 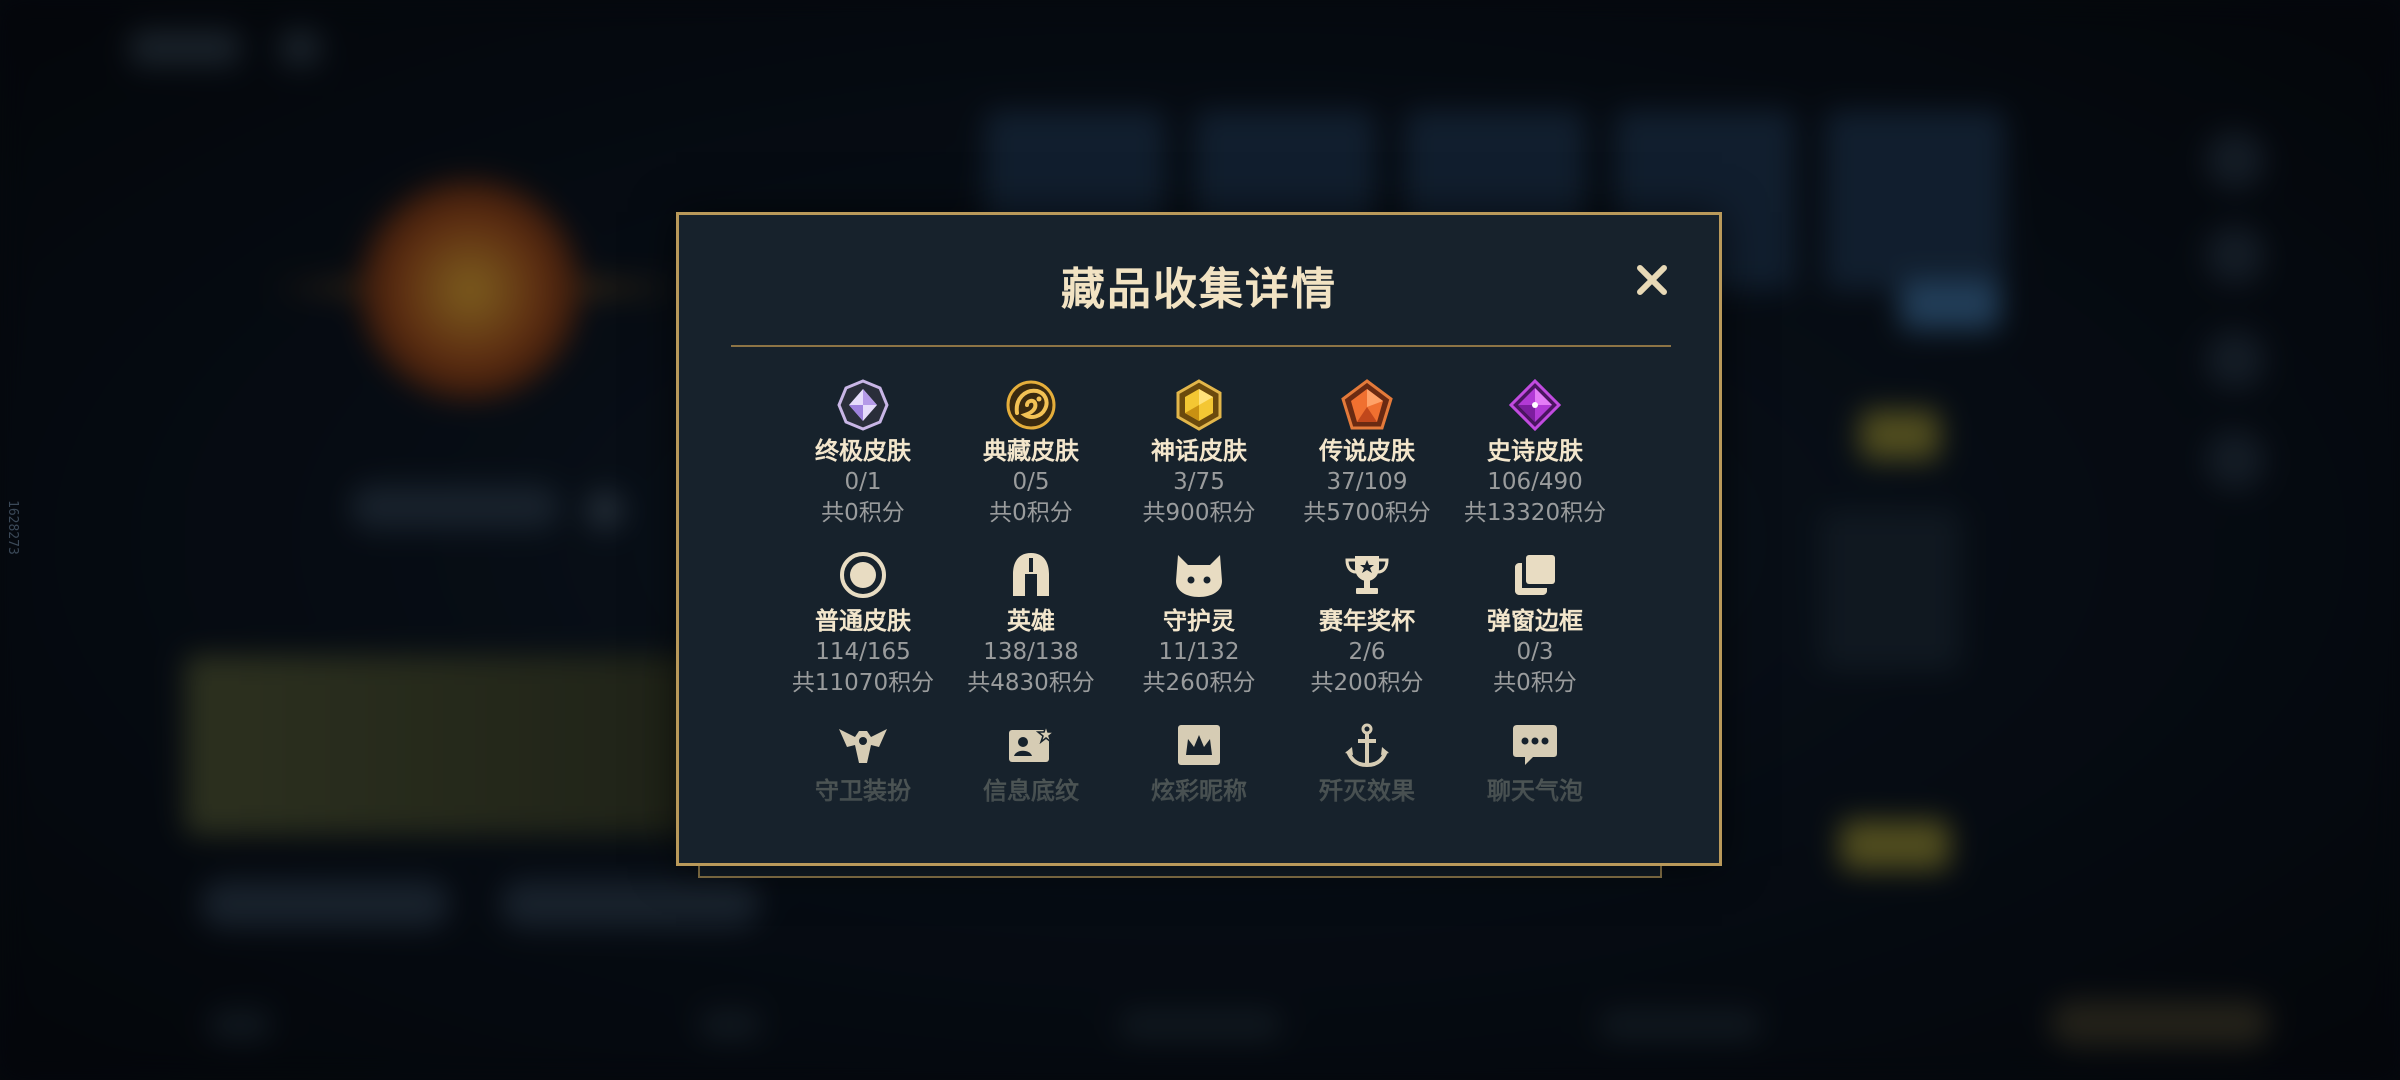 I want to click on category-collector-skin: 典藏皮肤 0/5 共0积分, so click(x=1031, y=453).